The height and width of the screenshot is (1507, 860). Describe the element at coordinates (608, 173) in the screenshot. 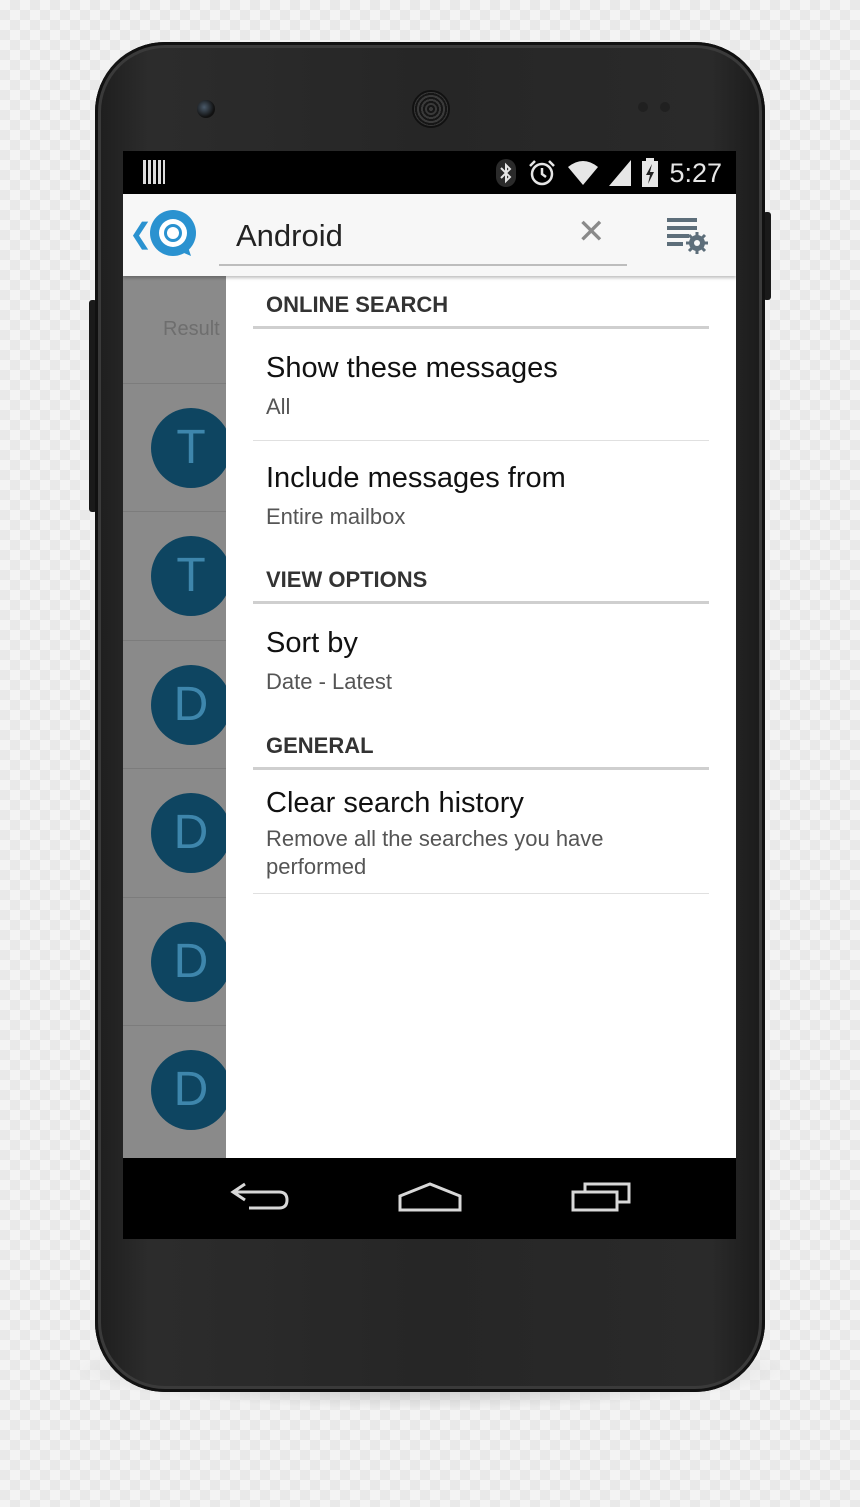

I see `status-icons: 5:27` at that location.